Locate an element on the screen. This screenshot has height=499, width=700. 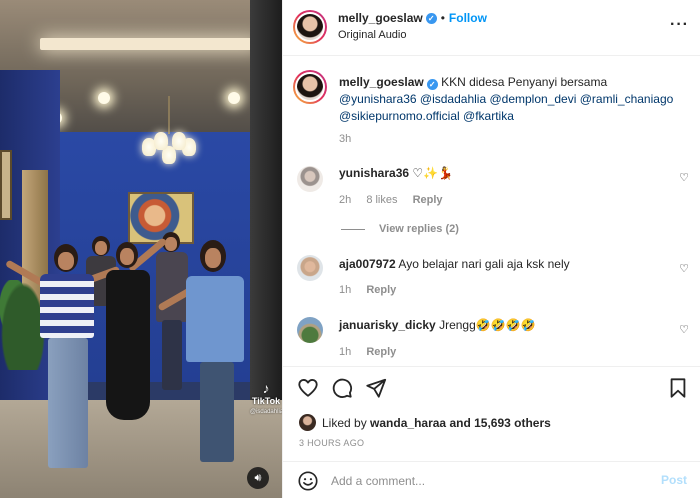
tiktok-watermark: ♪ TikTok @isdadahlia is located at coordinates (266, 397).